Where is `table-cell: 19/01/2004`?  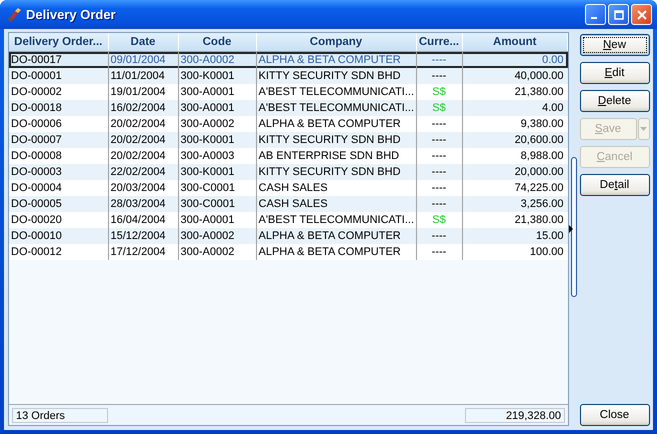
table-cell: 19/01/2004 is located at coordinates (143, 92).